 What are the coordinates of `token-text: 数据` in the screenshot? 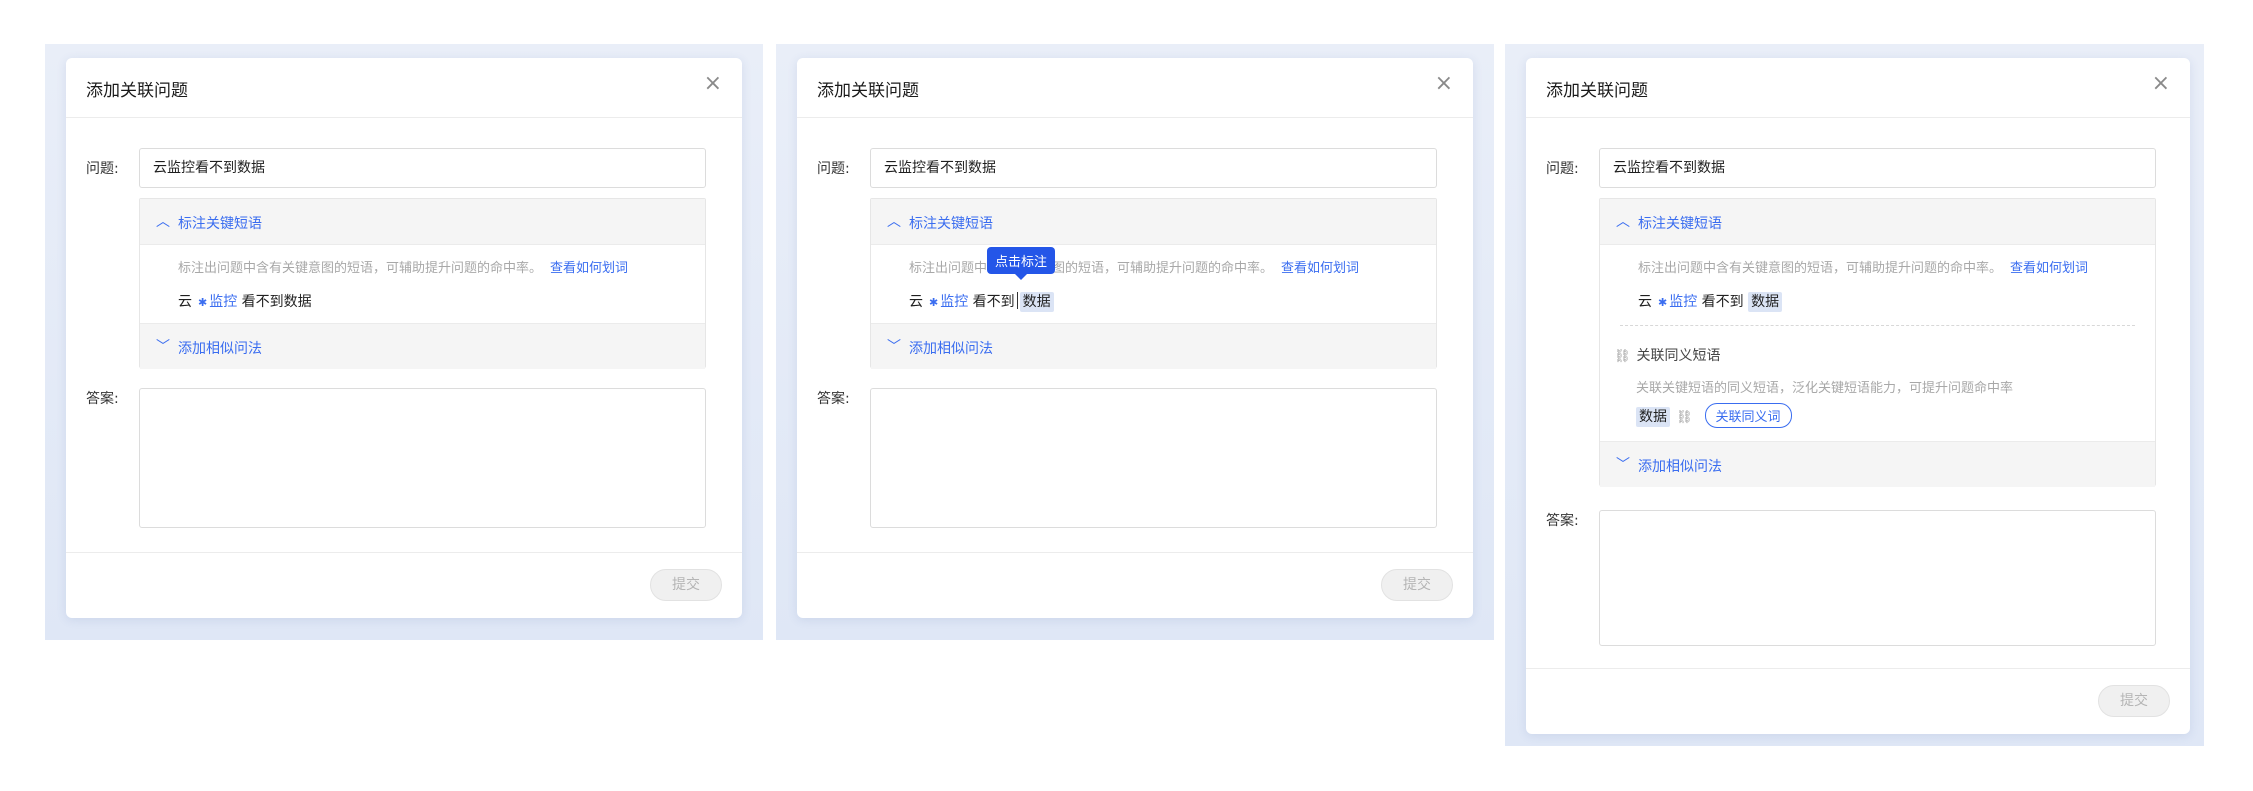 It's located at (298, 302).